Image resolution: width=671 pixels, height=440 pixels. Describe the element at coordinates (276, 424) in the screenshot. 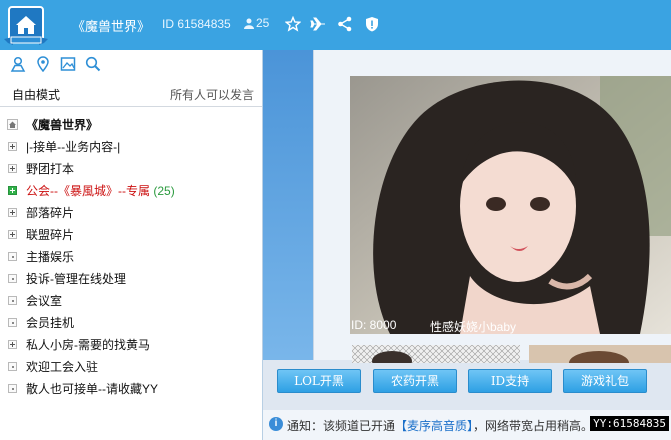

I see `info-icon: i` at that location.